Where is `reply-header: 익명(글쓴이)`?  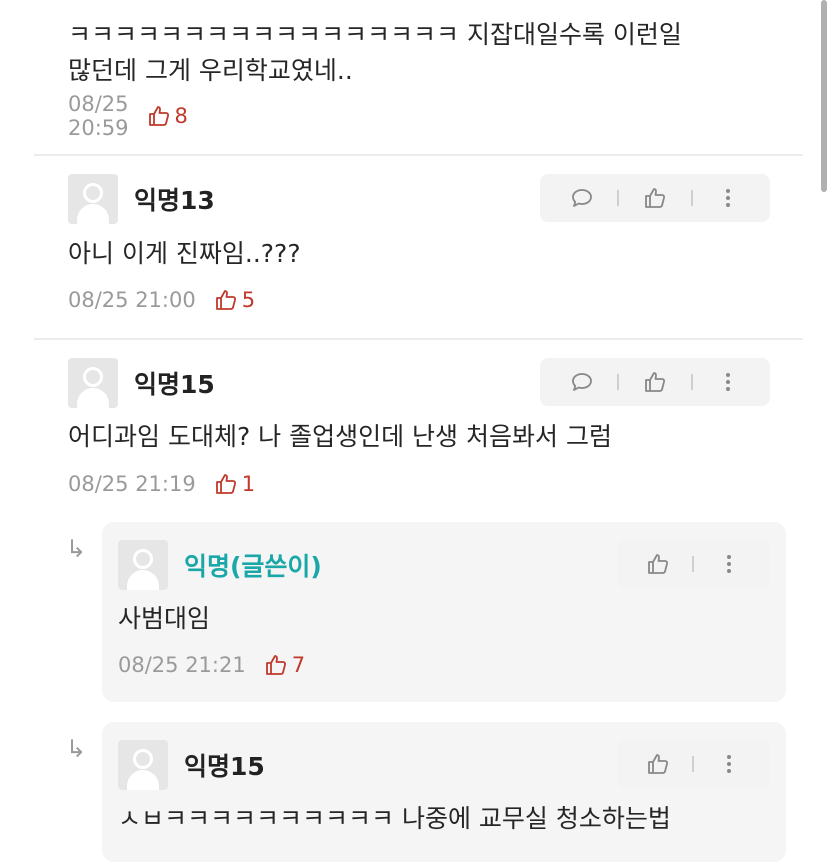 reply-header: 익명(글쓴이) is located at coordinates (220, 565).